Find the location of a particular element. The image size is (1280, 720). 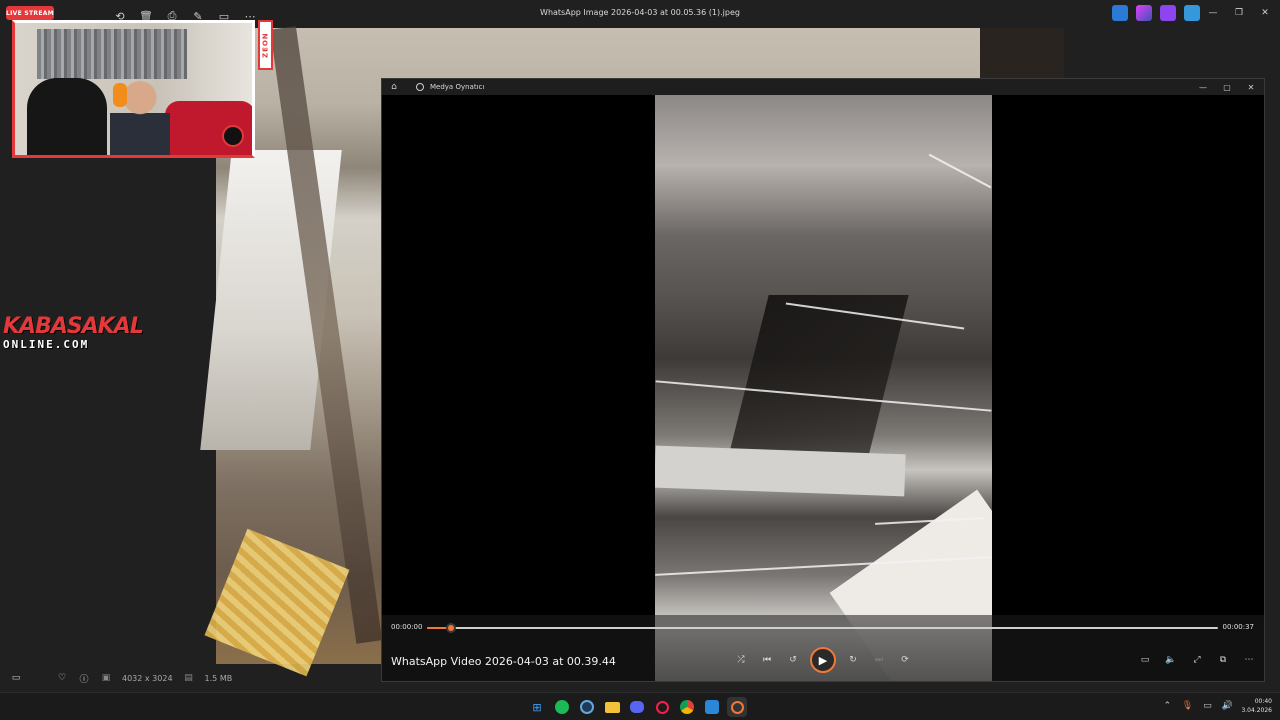

transport-controls: ⤮ ⏮ ↺ ▶ ↻ ⏭ ⟳ is located at coordinates (823, 660).